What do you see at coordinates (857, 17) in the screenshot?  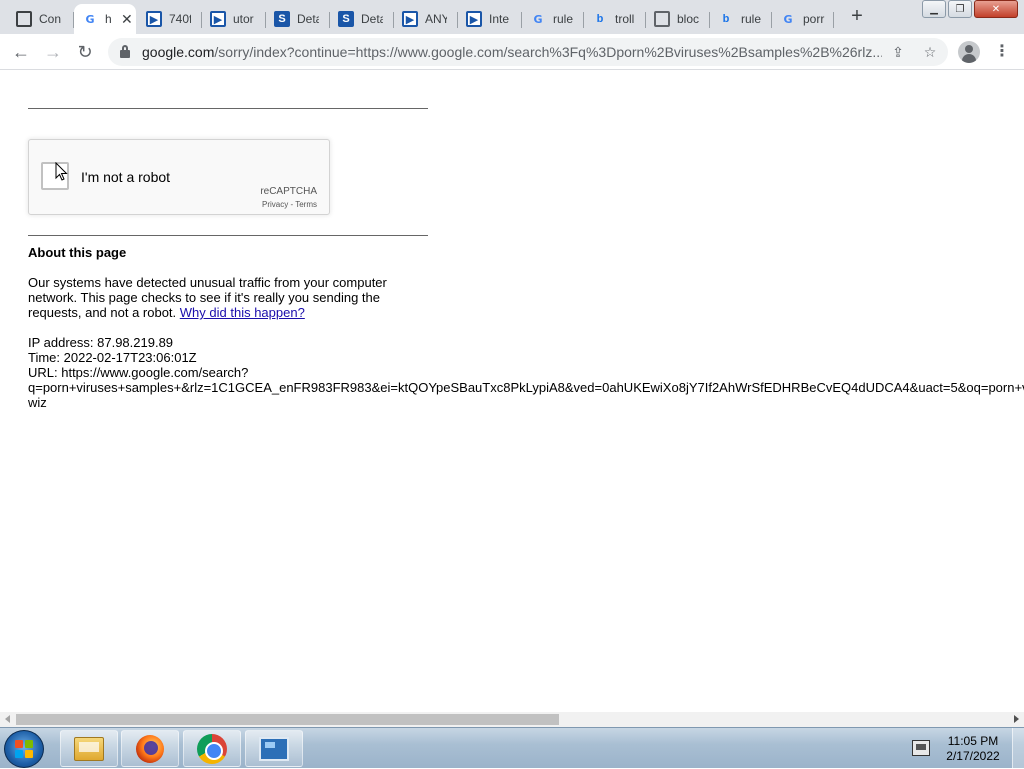 I see `new-tab-button: +` at bounding box center [857, 17].